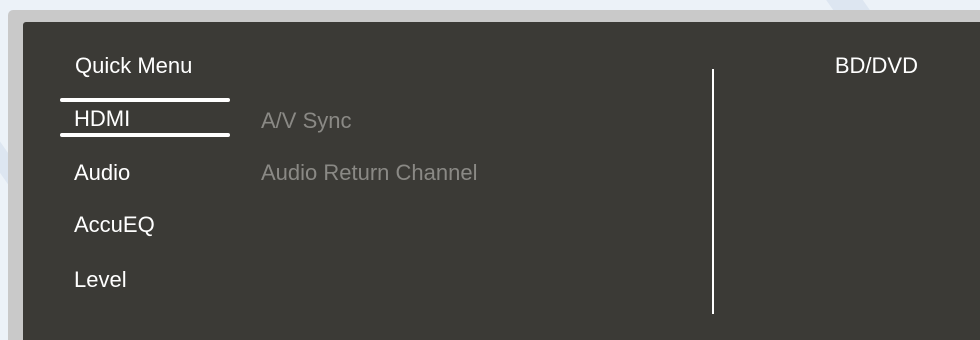  What do you see at coordinates (145, 135) in the screenshot?
I see `selection-bottom-line` at bounding box center [145, 135].